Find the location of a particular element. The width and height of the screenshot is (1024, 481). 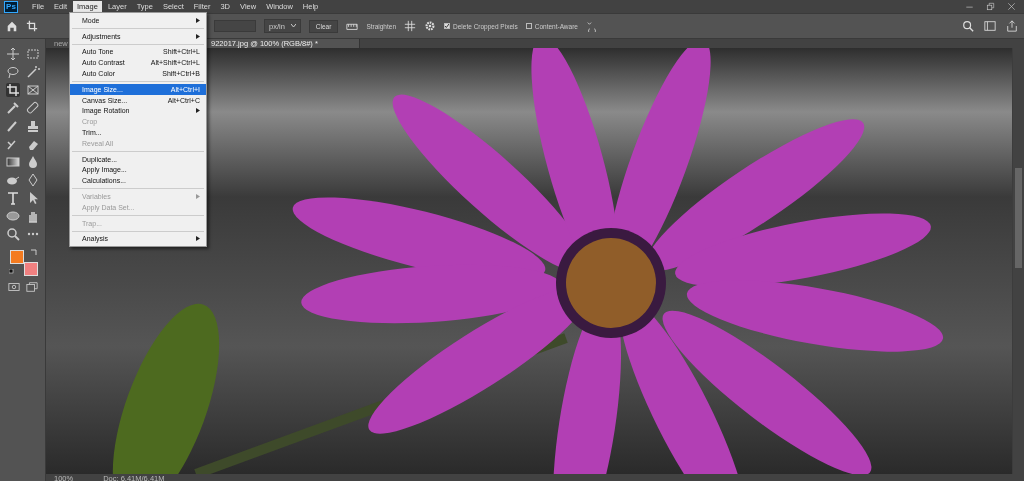

share-icon is located at coordinates (1012, 26).